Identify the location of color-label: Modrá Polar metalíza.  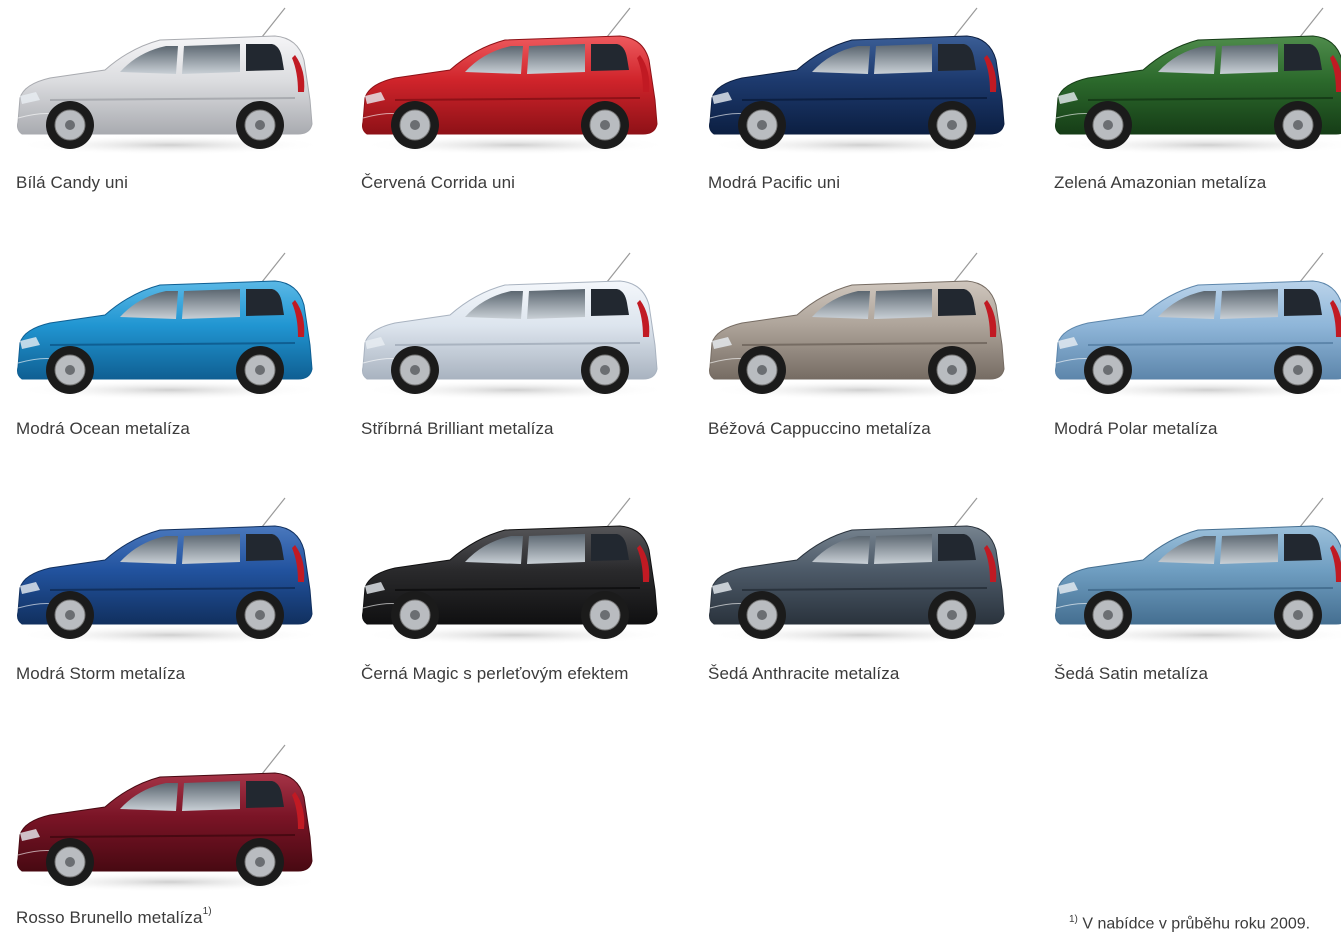
(1136, 429).